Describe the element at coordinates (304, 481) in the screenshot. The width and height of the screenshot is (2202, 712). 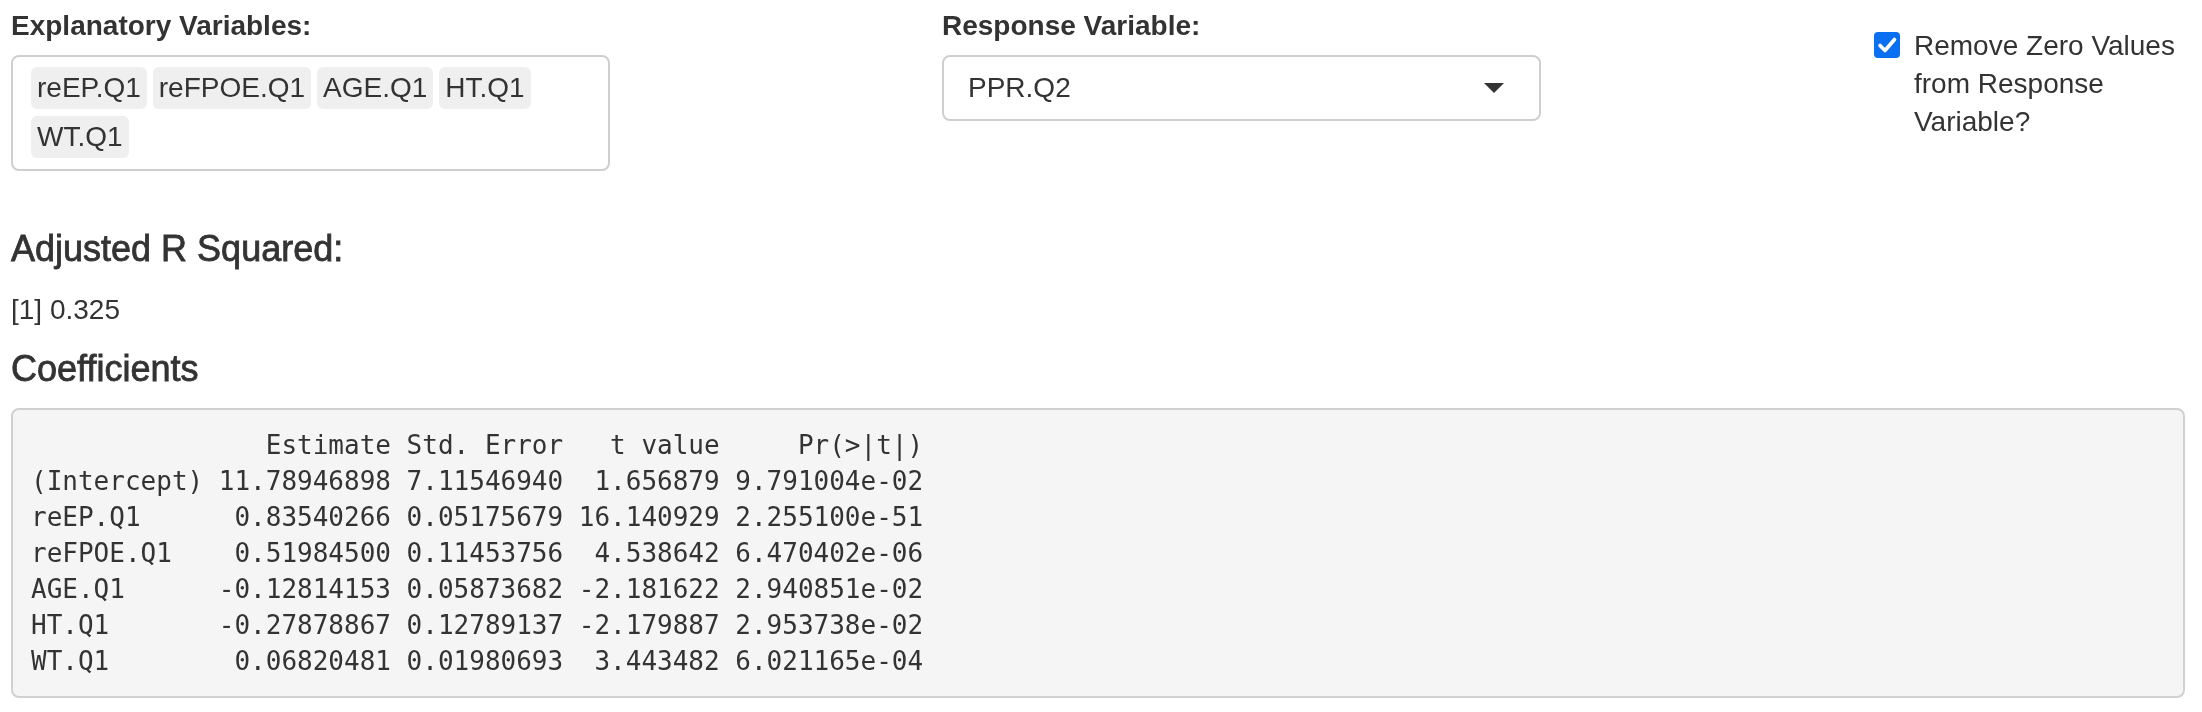
I see `table-cell-text: 11.78946898` at that location.